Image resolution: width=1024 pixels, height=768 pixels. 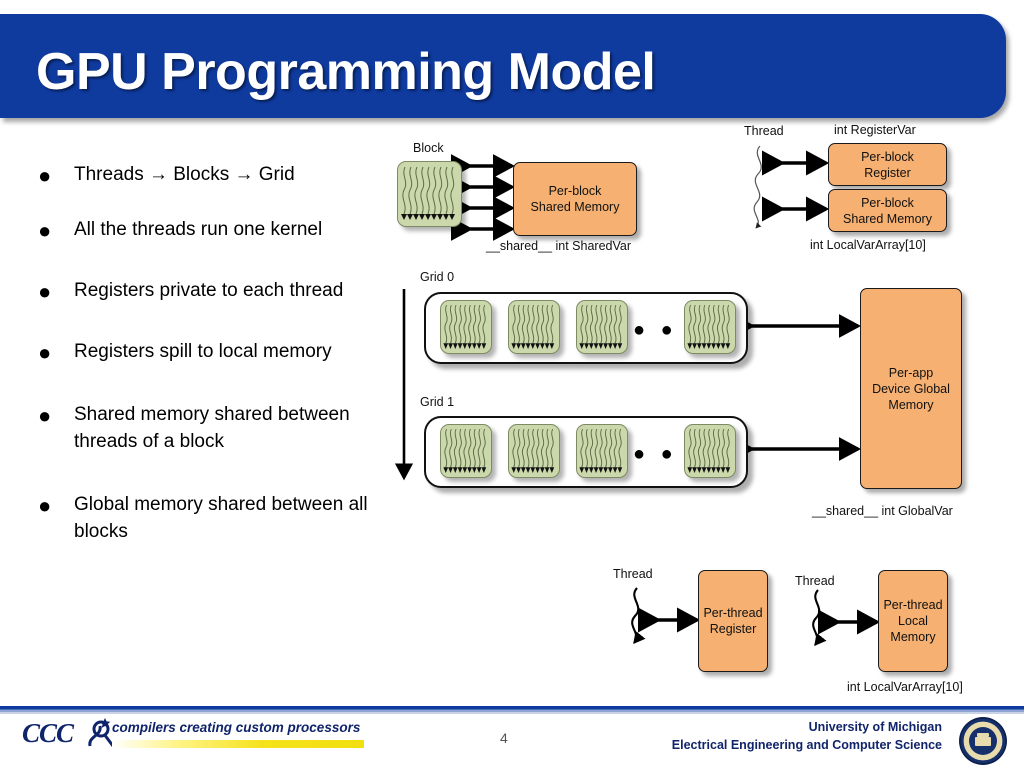 What do you see at coordinates (346, 72) in the screenshot?
I see `page-title: GPU Programming Model` at bounding box center [346, 72].